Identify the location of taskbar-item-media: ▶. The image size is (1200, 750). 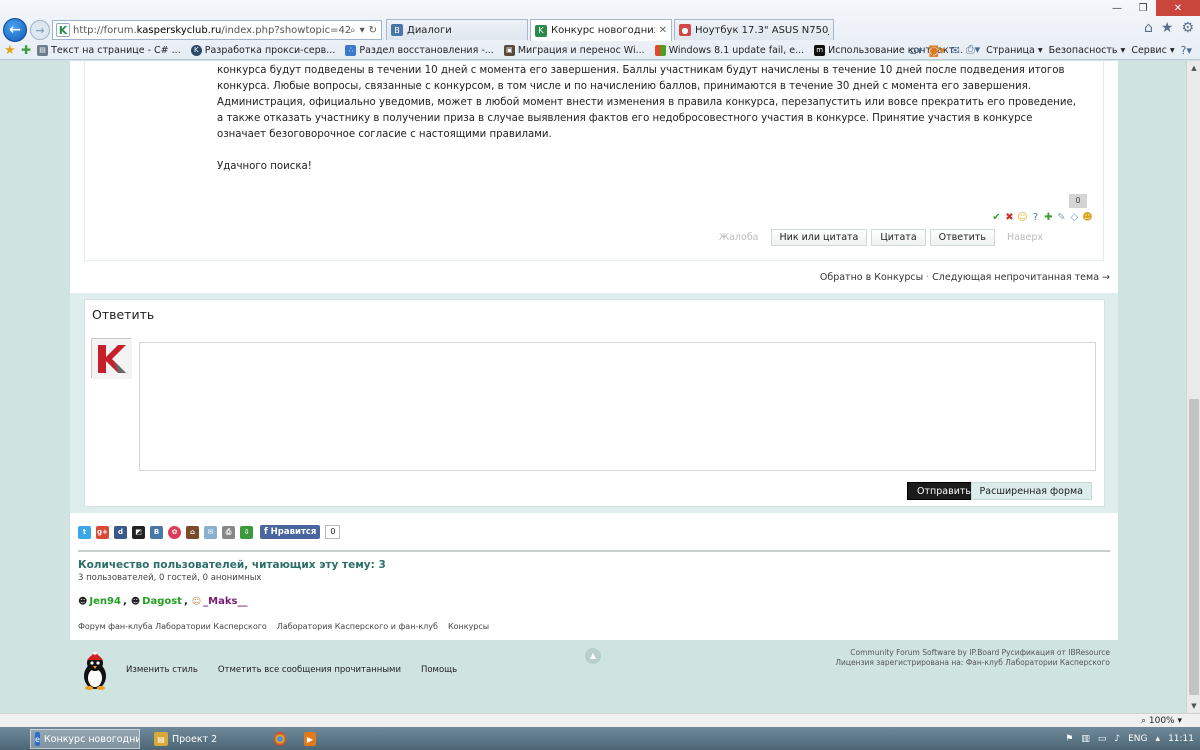
(312, 739).